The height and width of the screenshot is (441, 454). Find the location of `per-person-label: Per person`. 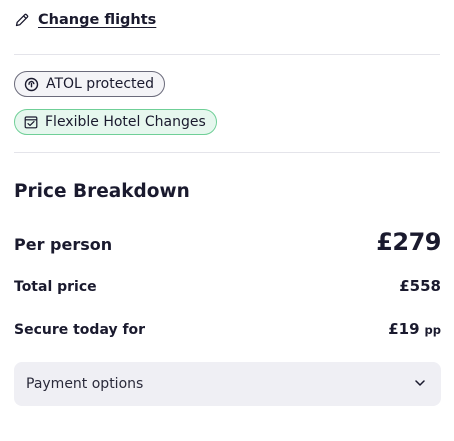

per-person-label: Per person is located at coordinates (63, 244).